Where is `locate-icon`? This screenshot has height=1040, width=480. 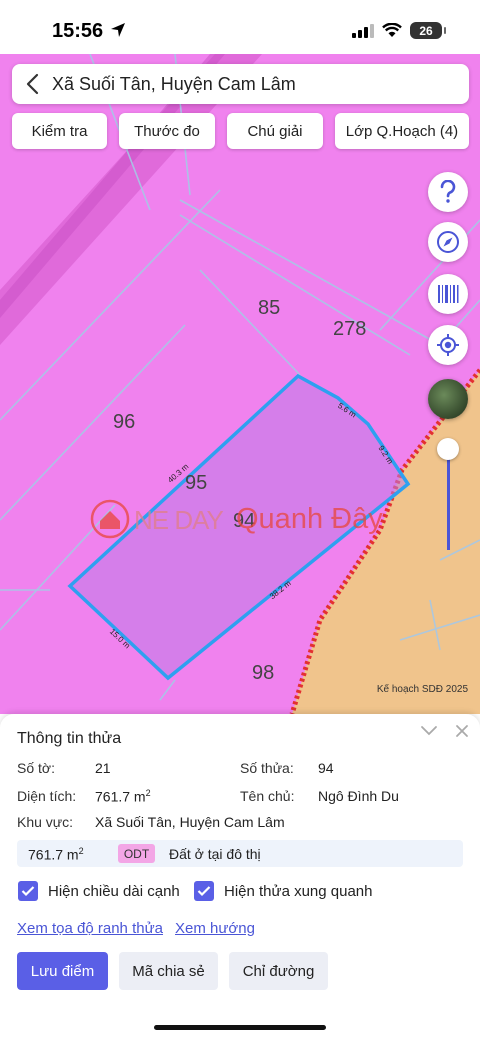
locate-icon is located at coordinates (448, 345).